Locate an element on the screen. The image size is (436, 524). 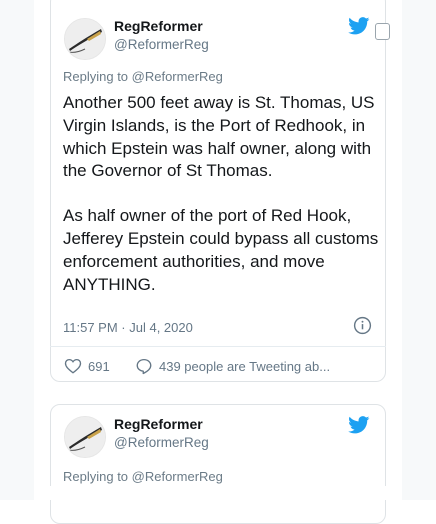
select-checkbox is located at coordinates (382, 31).